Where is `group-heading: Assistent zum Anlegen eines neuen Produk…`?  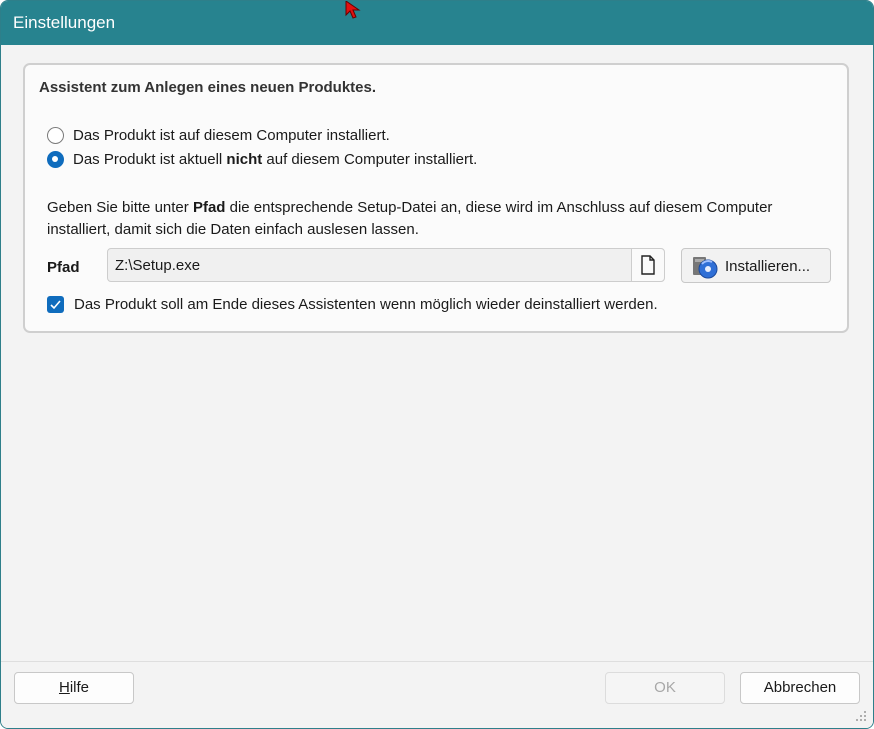 group-heading: Assistent zum Anlegen eines neuen Produk… is located at coordinates (208, 87).